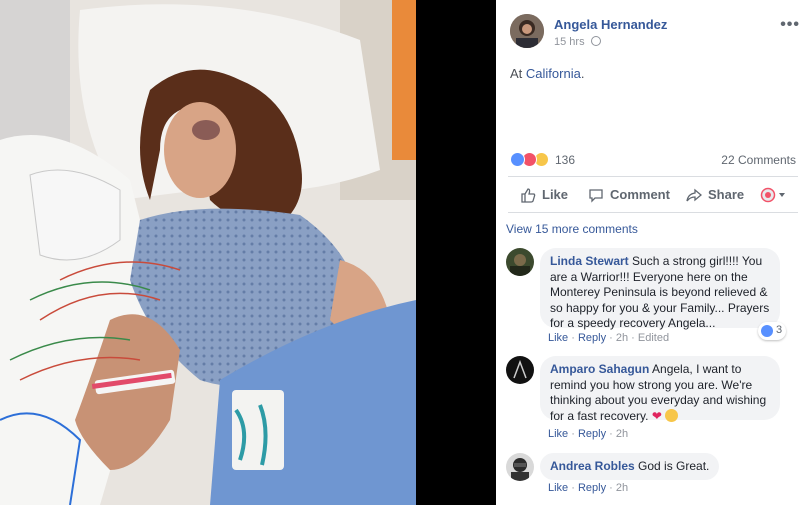 The width and height of the screenshot is (810, 505). I want to click on commenter-name: Amparo Sahagun, so click(599, 369).